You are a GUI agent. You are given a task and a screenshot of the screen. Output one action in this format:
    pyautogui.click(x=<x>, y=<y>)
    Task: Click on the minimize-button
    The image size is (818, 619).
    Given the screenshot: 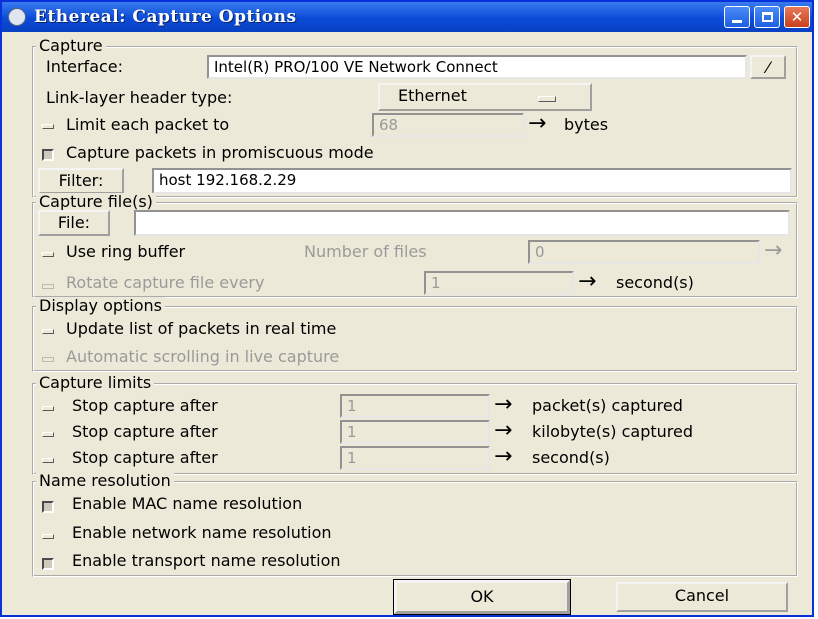 What is the action you would take?
    pyautogui.click(x=737, y=17)
    